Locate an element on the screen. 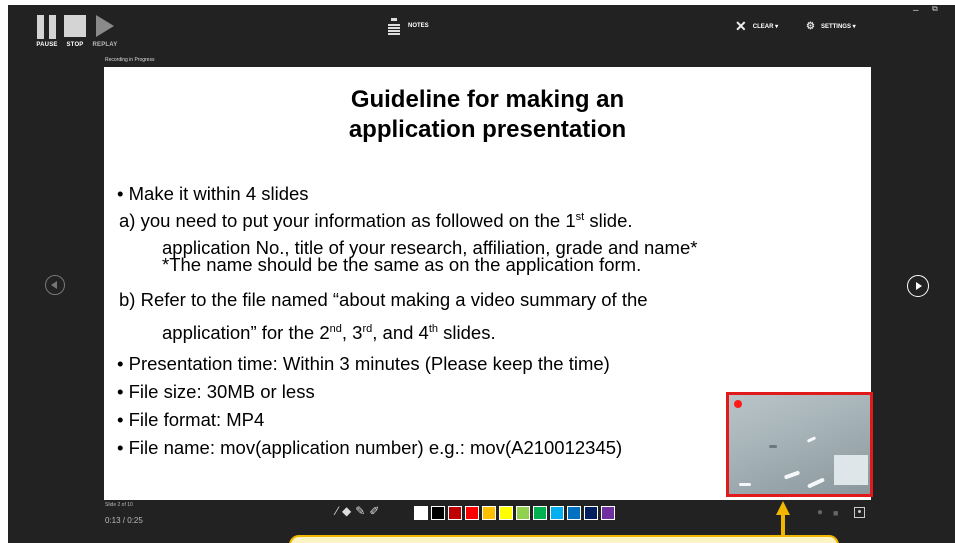  chevron-left-icon is located at coordinates (54, 285).